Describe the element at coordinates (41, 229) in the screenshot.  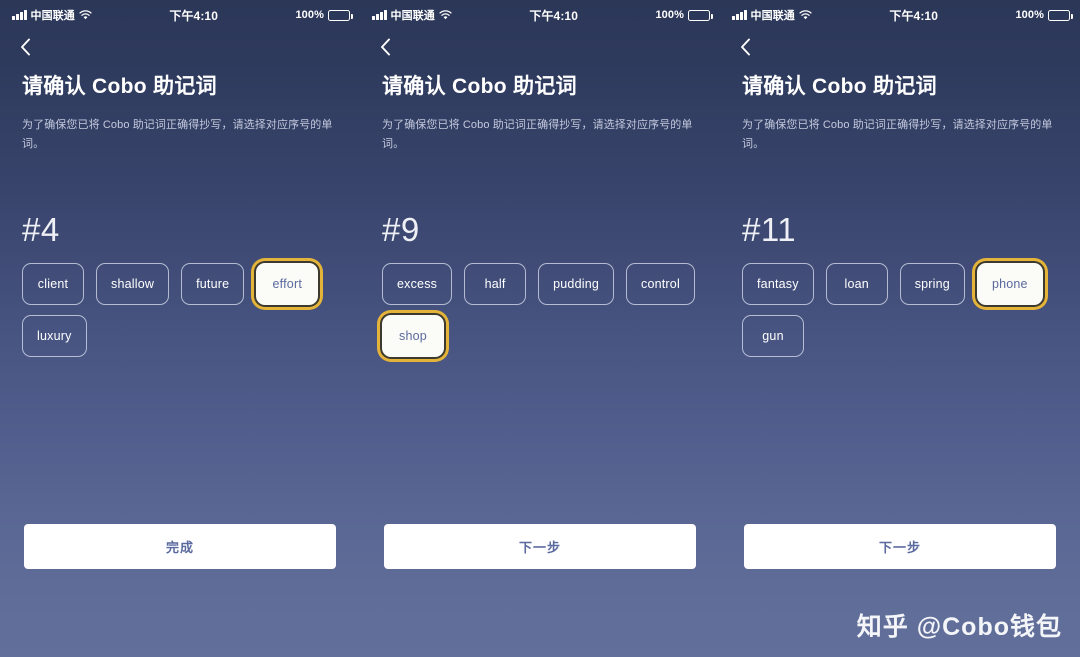
I see `word-index-label: #4` at that location.